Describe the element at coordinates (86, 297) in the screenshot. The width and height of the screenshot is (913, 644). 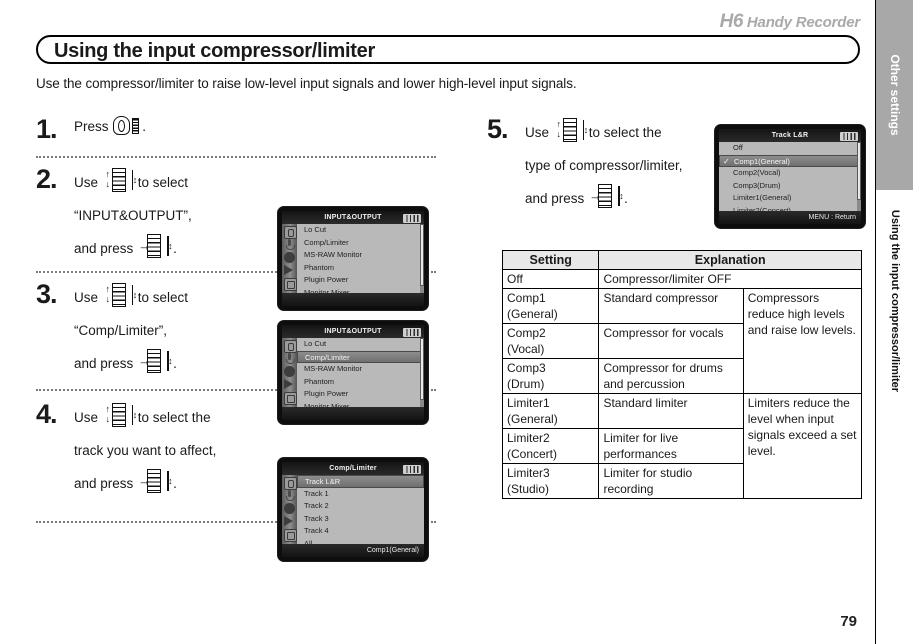
I see `step-3-use-label: Use` at that location.